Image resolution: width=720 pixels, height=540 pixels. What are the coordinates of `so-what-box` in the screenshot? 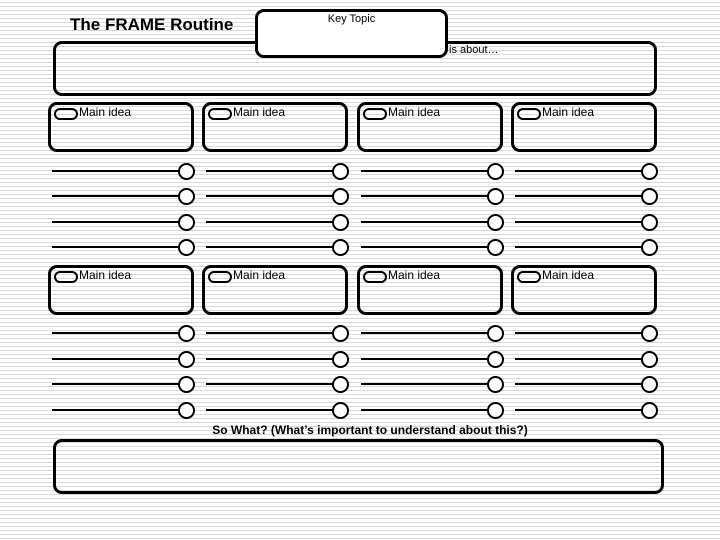 It's located at (358, 466).